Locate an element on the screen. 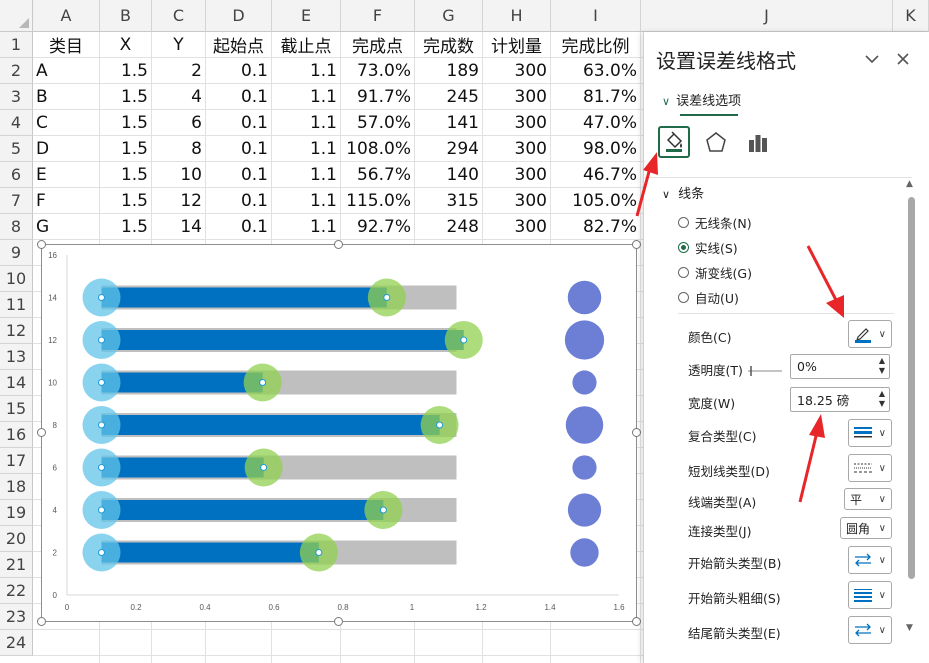 The image size is (929, 663). column-header-h: H is located at coordinates (517, 16).